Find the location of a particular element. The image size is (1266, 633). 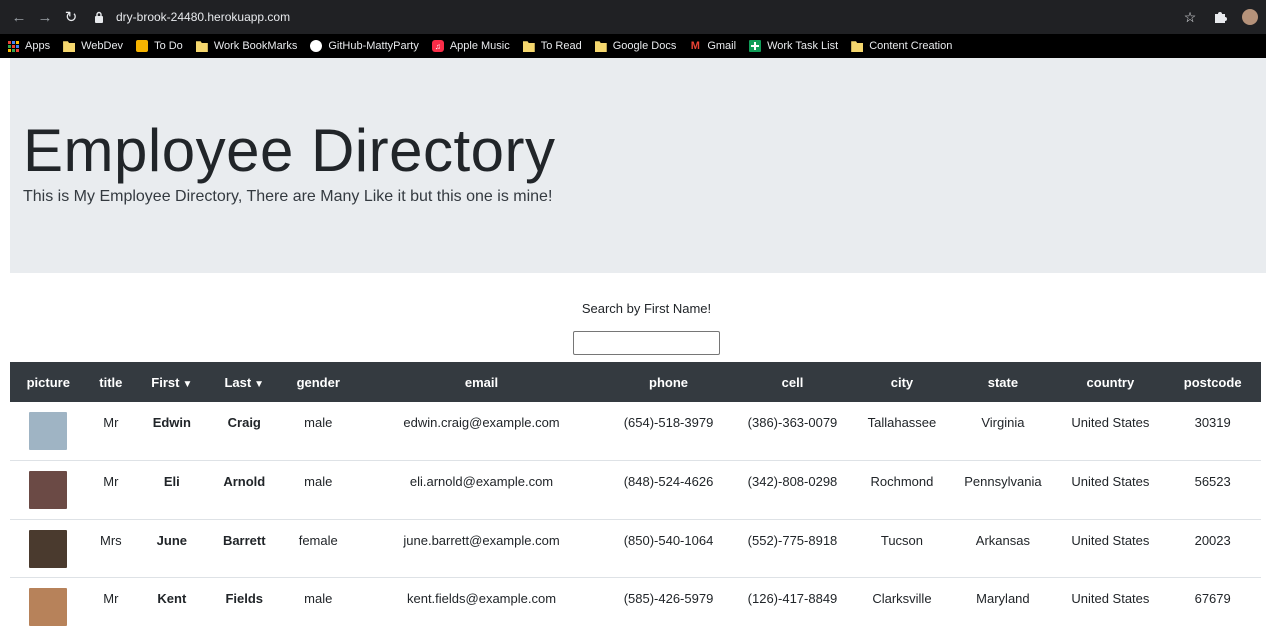

bookmark-google-docs: Google Docs is located at coordinates (635, 46).